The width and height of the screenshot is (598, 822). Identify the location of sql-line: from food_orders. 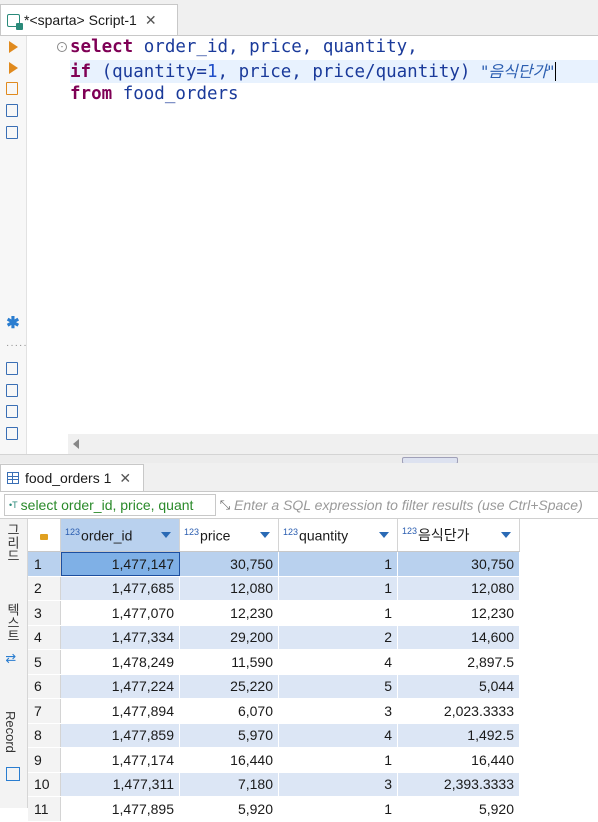
(334, 95).